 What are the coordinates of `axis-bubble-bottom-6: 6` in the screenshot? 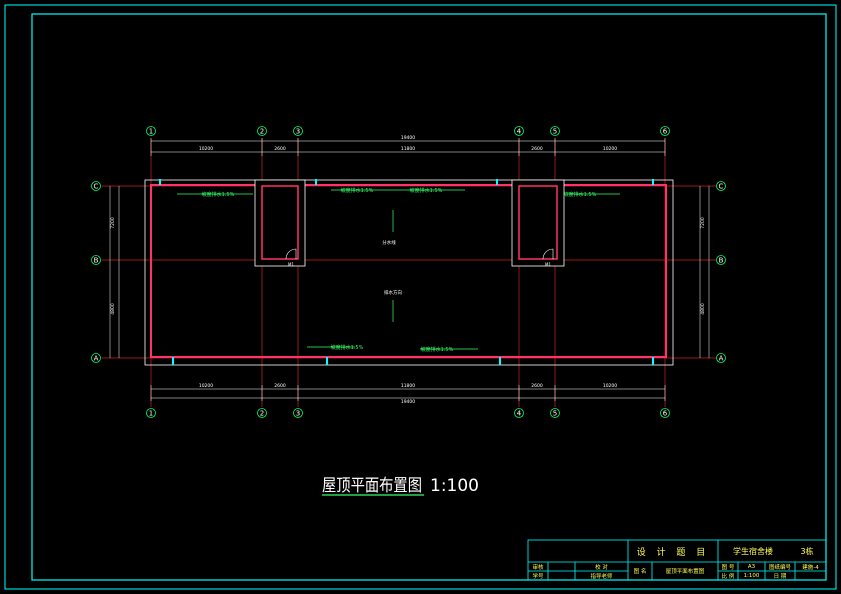 It's located at (665, 413).